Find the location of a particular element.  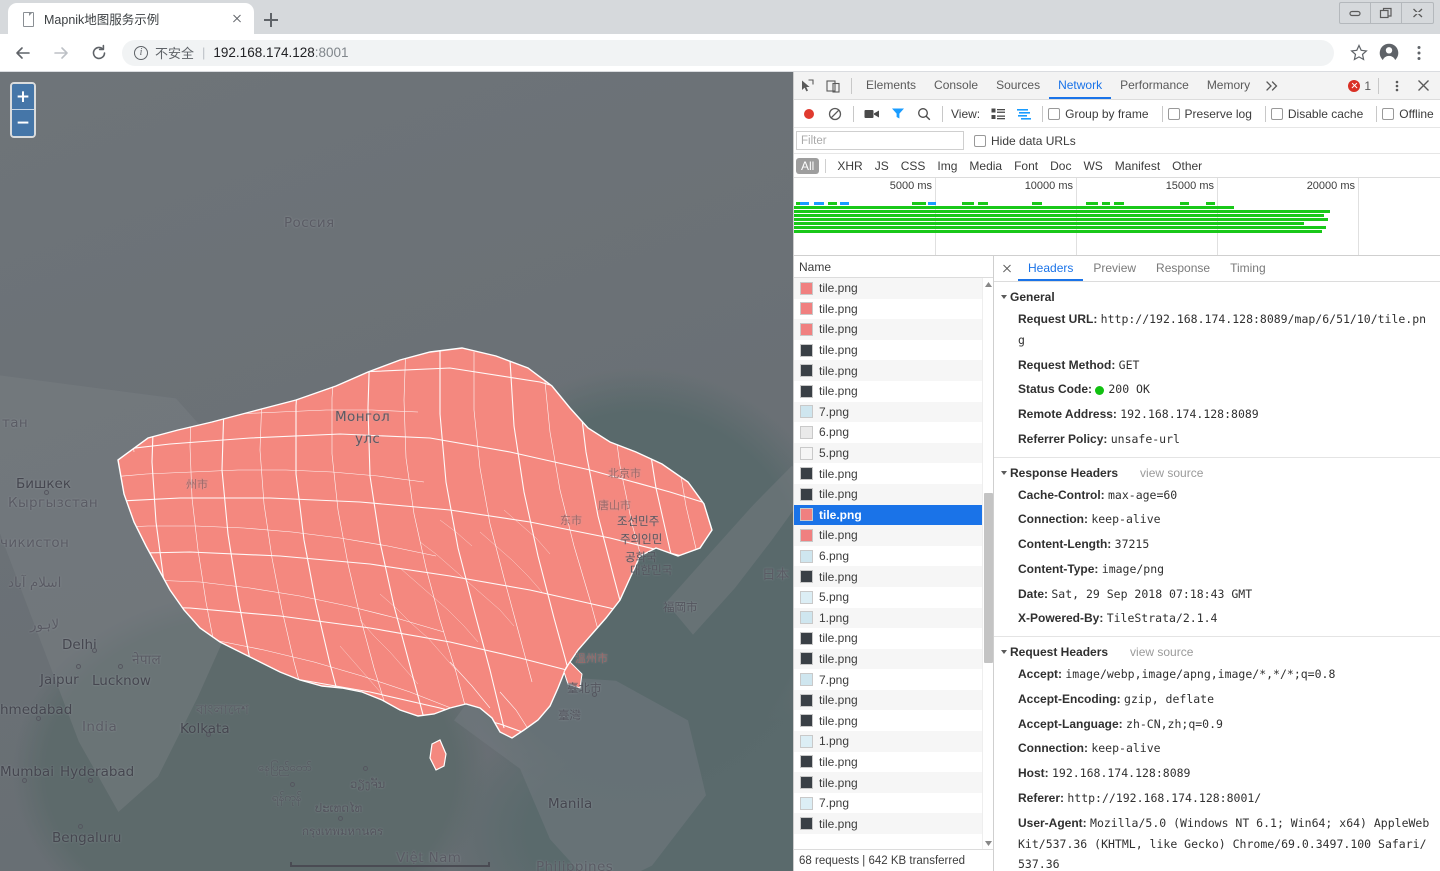

zoom-in-button: + is located at coordinates (23, 97).